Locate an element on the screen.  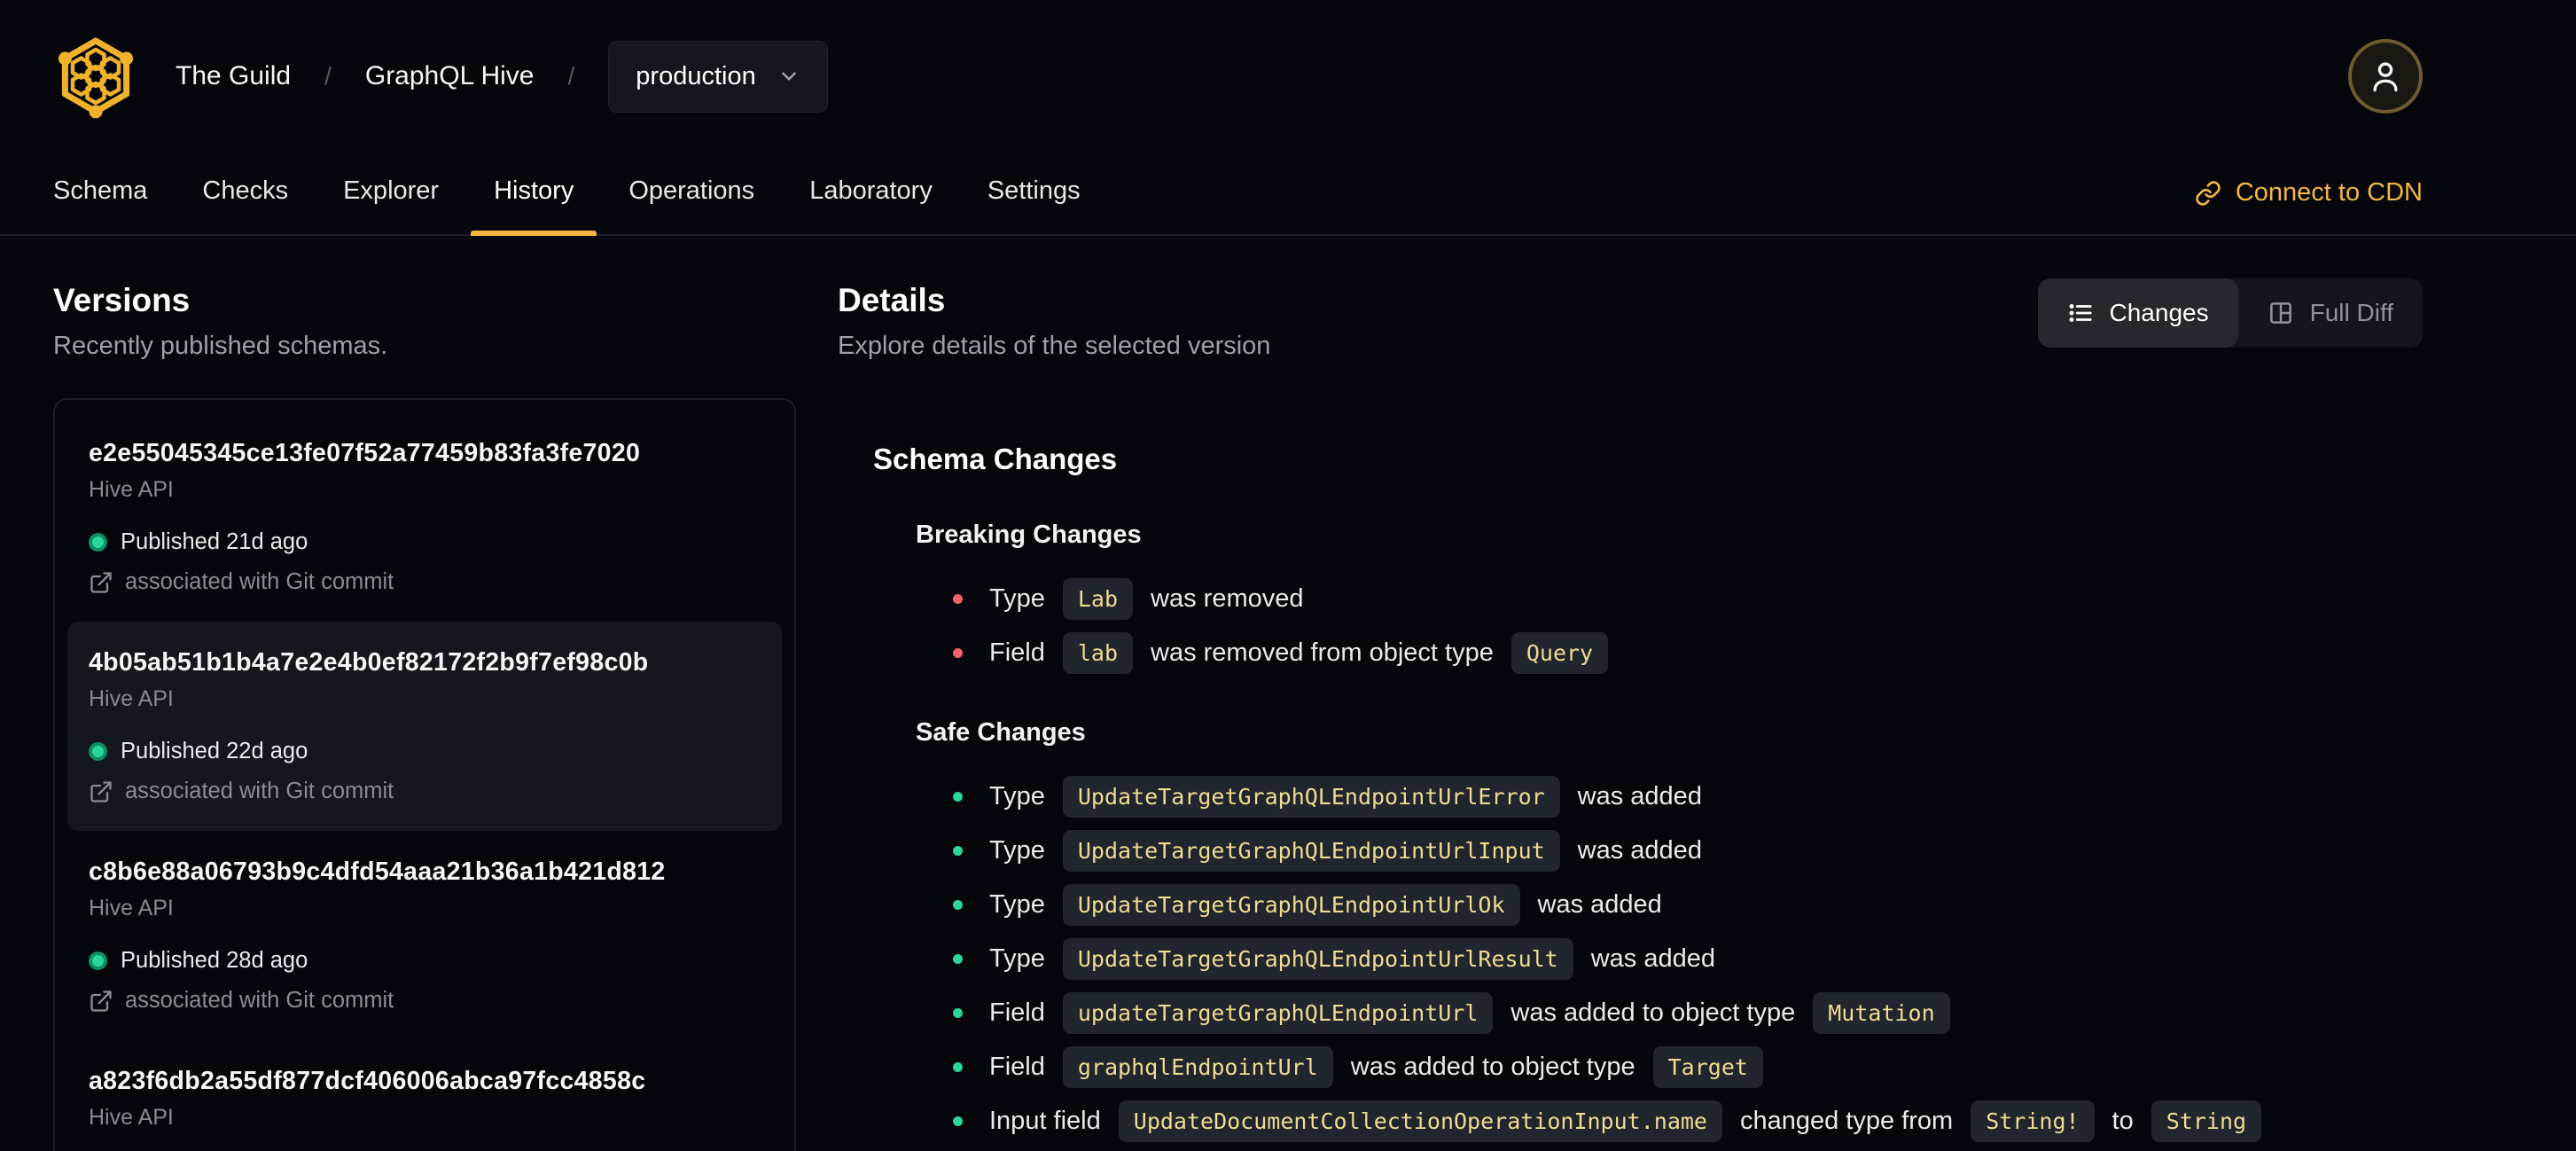
connect-to-cdn-link: Connect to CDN is located at coordinates (2309, 206).